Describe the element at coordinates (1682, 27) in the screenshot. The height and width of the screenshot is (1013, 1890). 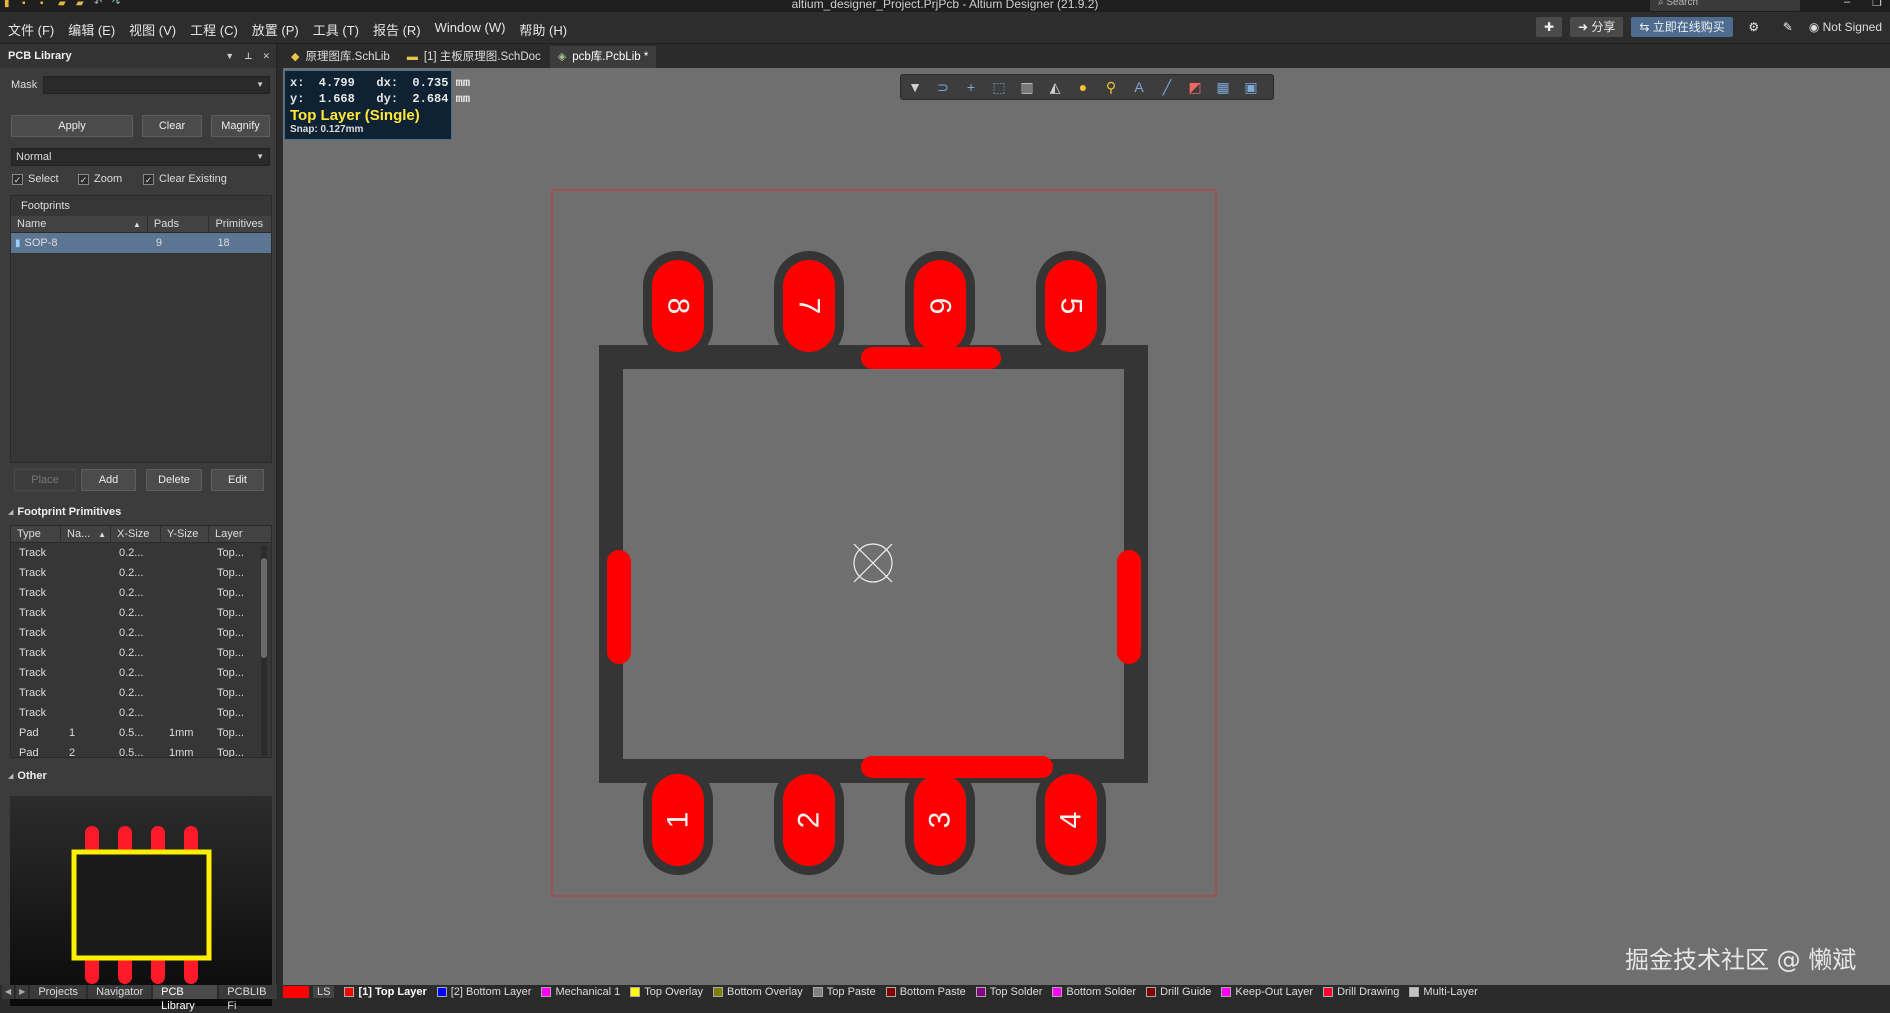
I see `buy-online-button: ⇆ 立即在线购买` at that location.